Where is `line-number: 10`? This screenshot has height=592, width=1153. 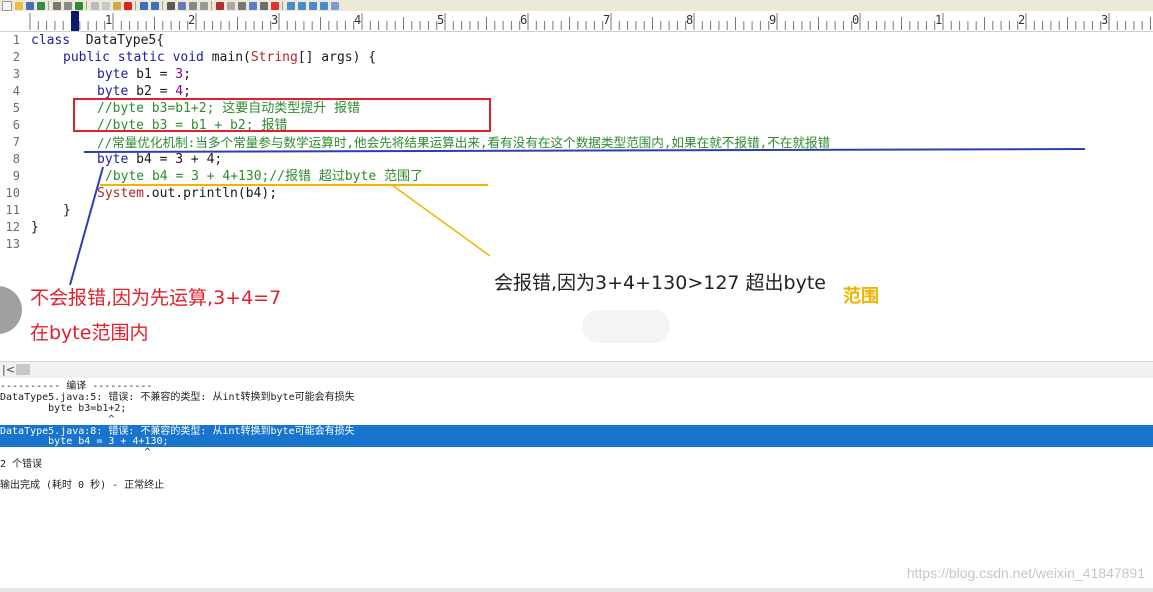
line-number: 10 is located at coordinates (12, 193).